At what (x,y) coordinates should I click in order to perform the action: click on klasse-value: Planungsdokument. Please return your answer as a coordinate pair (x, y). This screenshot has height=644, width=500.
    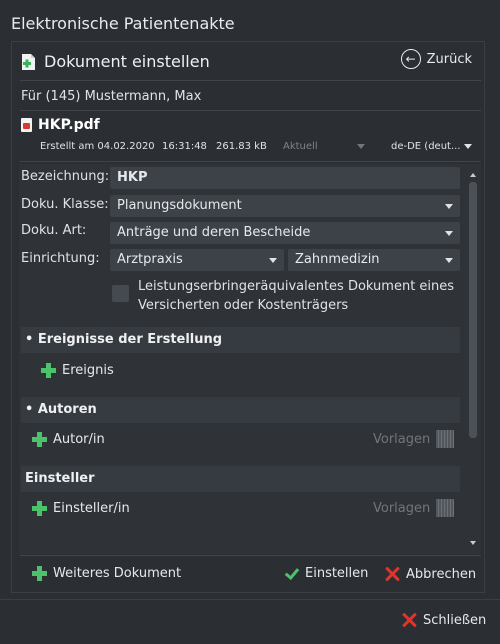
    Looking at the image, I should click on (179, 205).